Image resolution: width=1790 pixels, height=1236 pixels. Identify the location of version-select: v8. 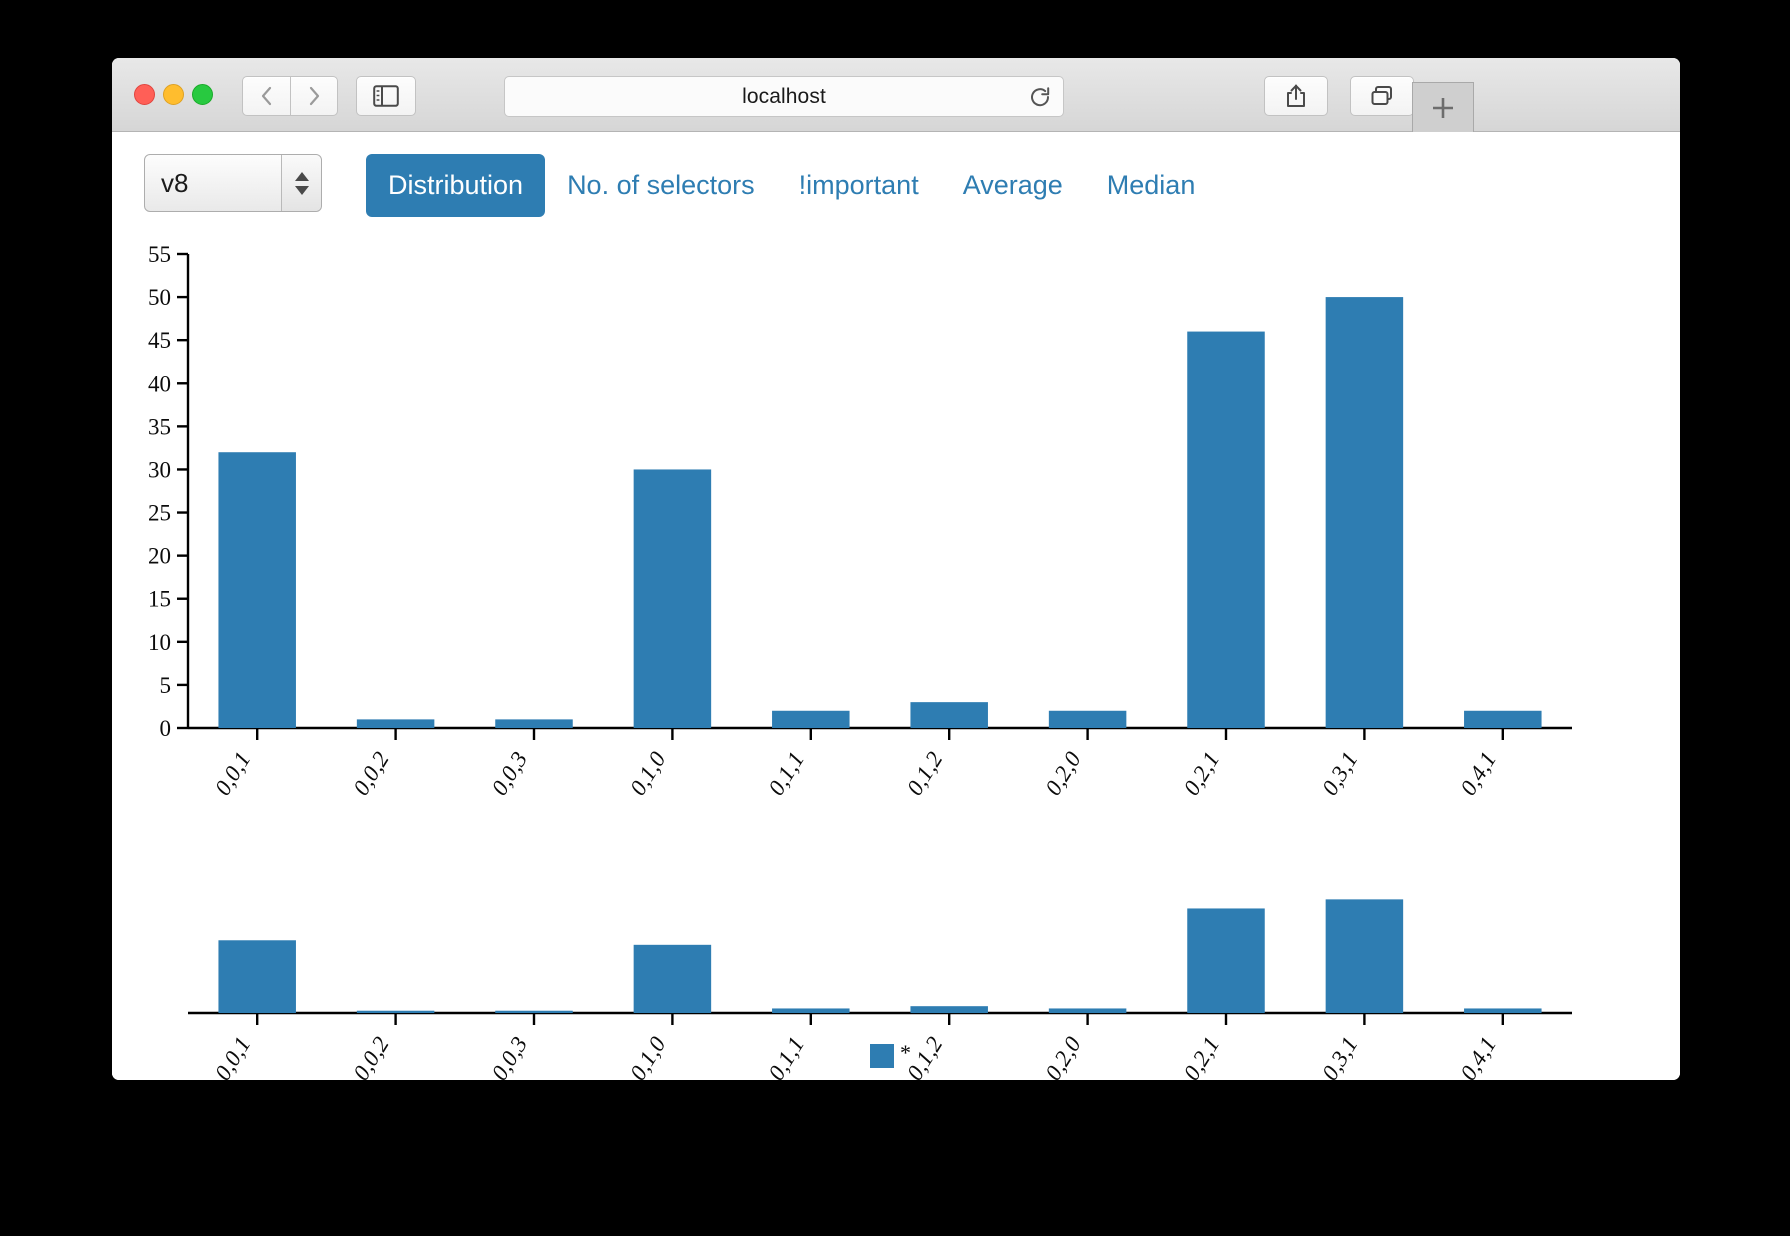
(233, 183).